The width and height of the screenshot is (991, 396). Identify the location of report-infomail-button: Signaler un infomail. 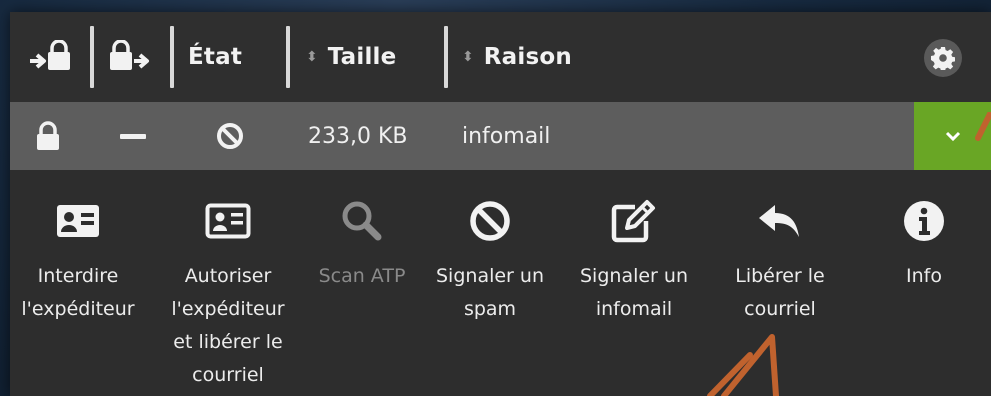
(634, 261).